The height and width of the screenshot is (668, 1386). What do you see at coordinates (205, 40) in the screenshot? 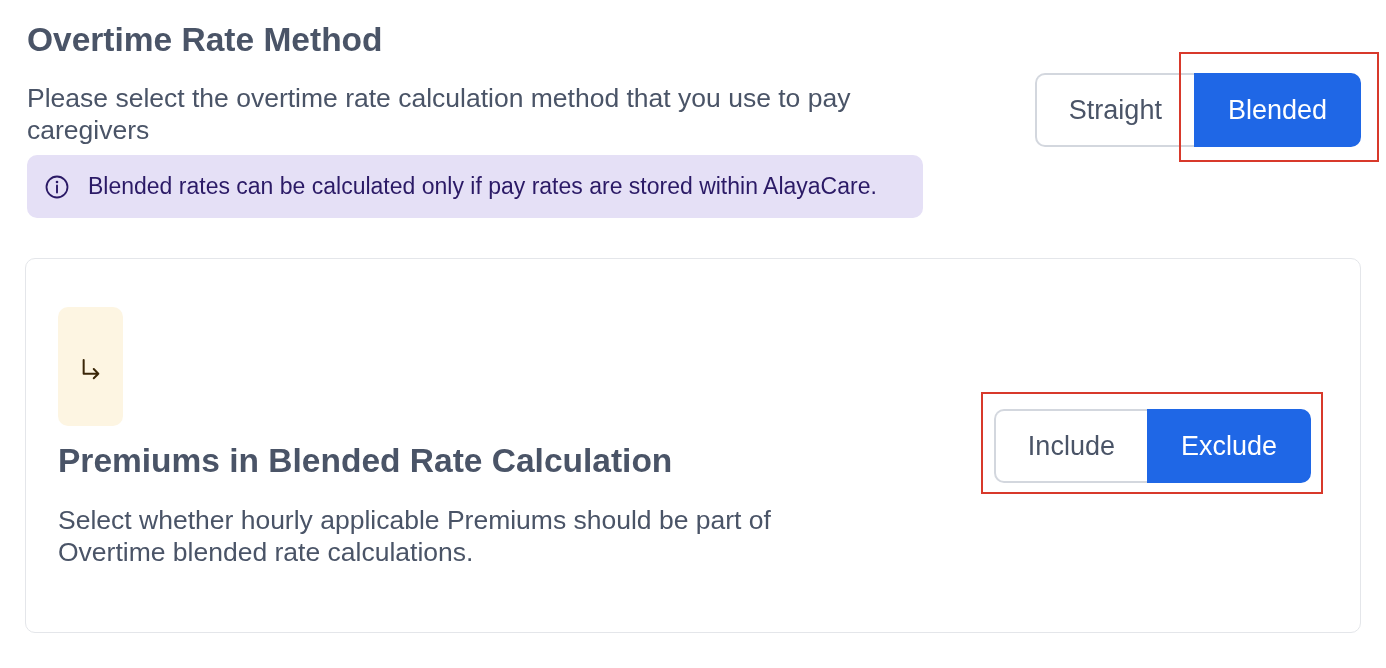
I see `section-title: Overtime Rate Method` at bounding box center [205, 40].